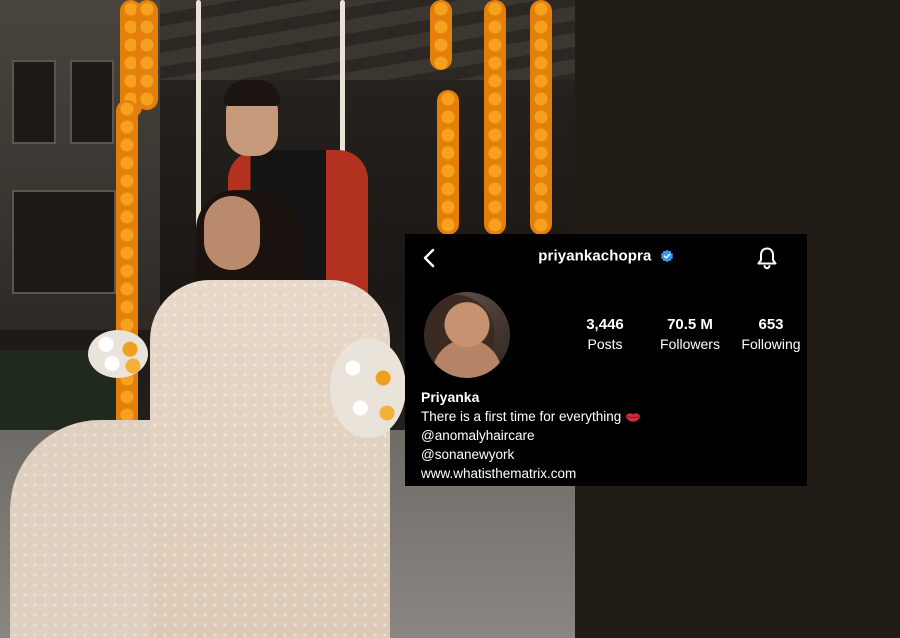 The height and width of the screenshot is (638, 900). What do you see at coordinates (367, 40) in the screenshot?
I see `pergola-ceiling` at bounding box center [367, 40].